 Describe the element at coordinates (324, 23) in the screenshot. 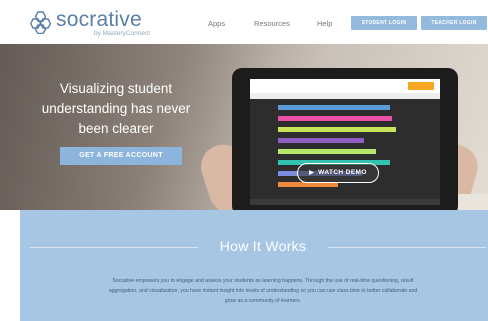

I see `nav-help: Help` at that location.